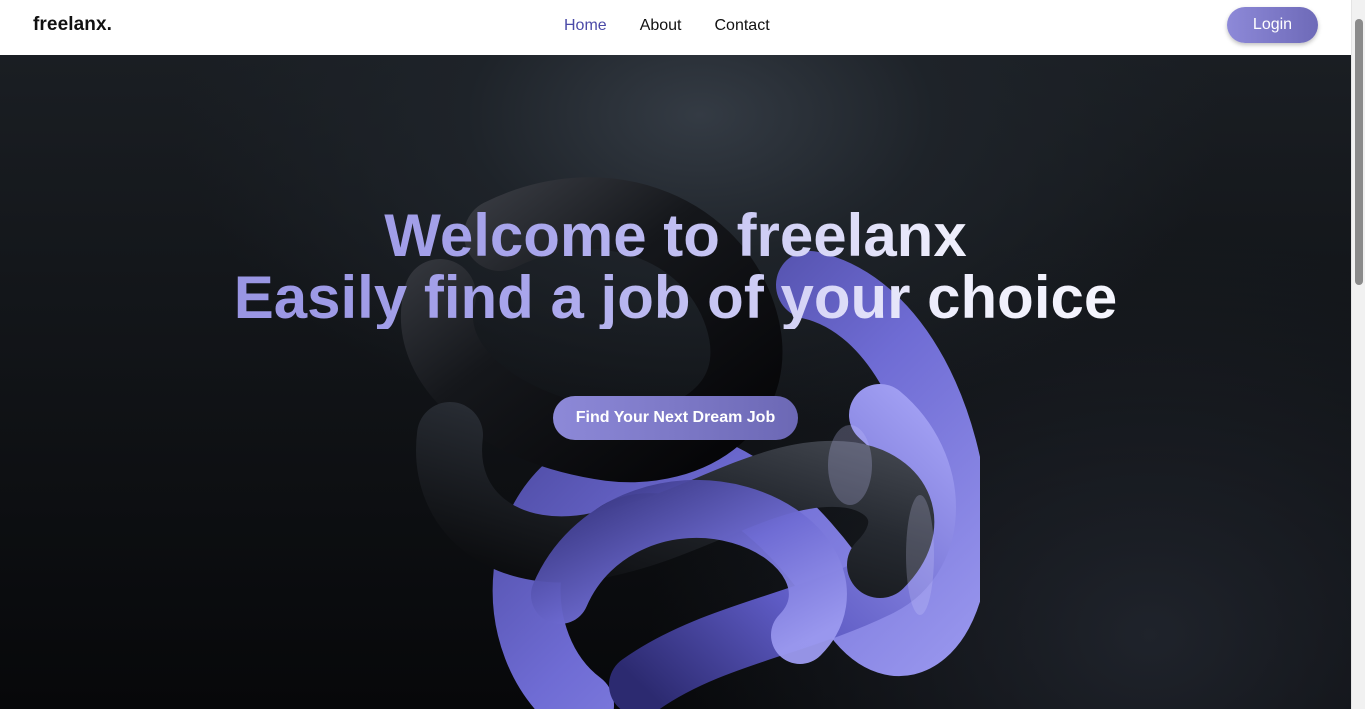 Image resolution: width=1365 pixels, height=709 pixels. What do you see at coordinates (661, 26) in the screenshot?
I see `nav-link-about: About` at bounding box center [661, 26].